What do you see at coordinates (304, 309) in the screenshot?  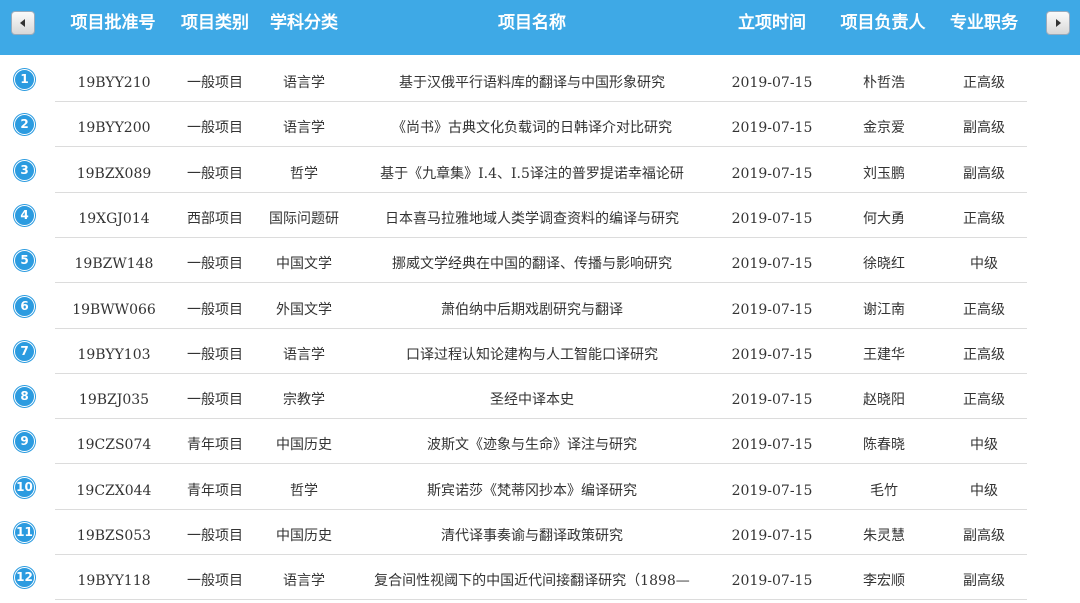 I see `cell-discipline: 外国文学` at bounding box center [304, 309].